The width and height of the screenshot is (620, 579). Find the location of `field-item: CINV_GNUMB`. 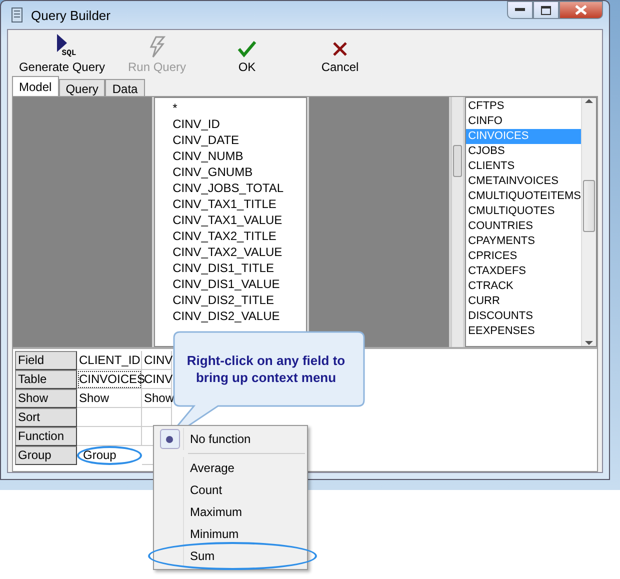

field-item: CINV_GNUMB is located at coordinates (239, 172).